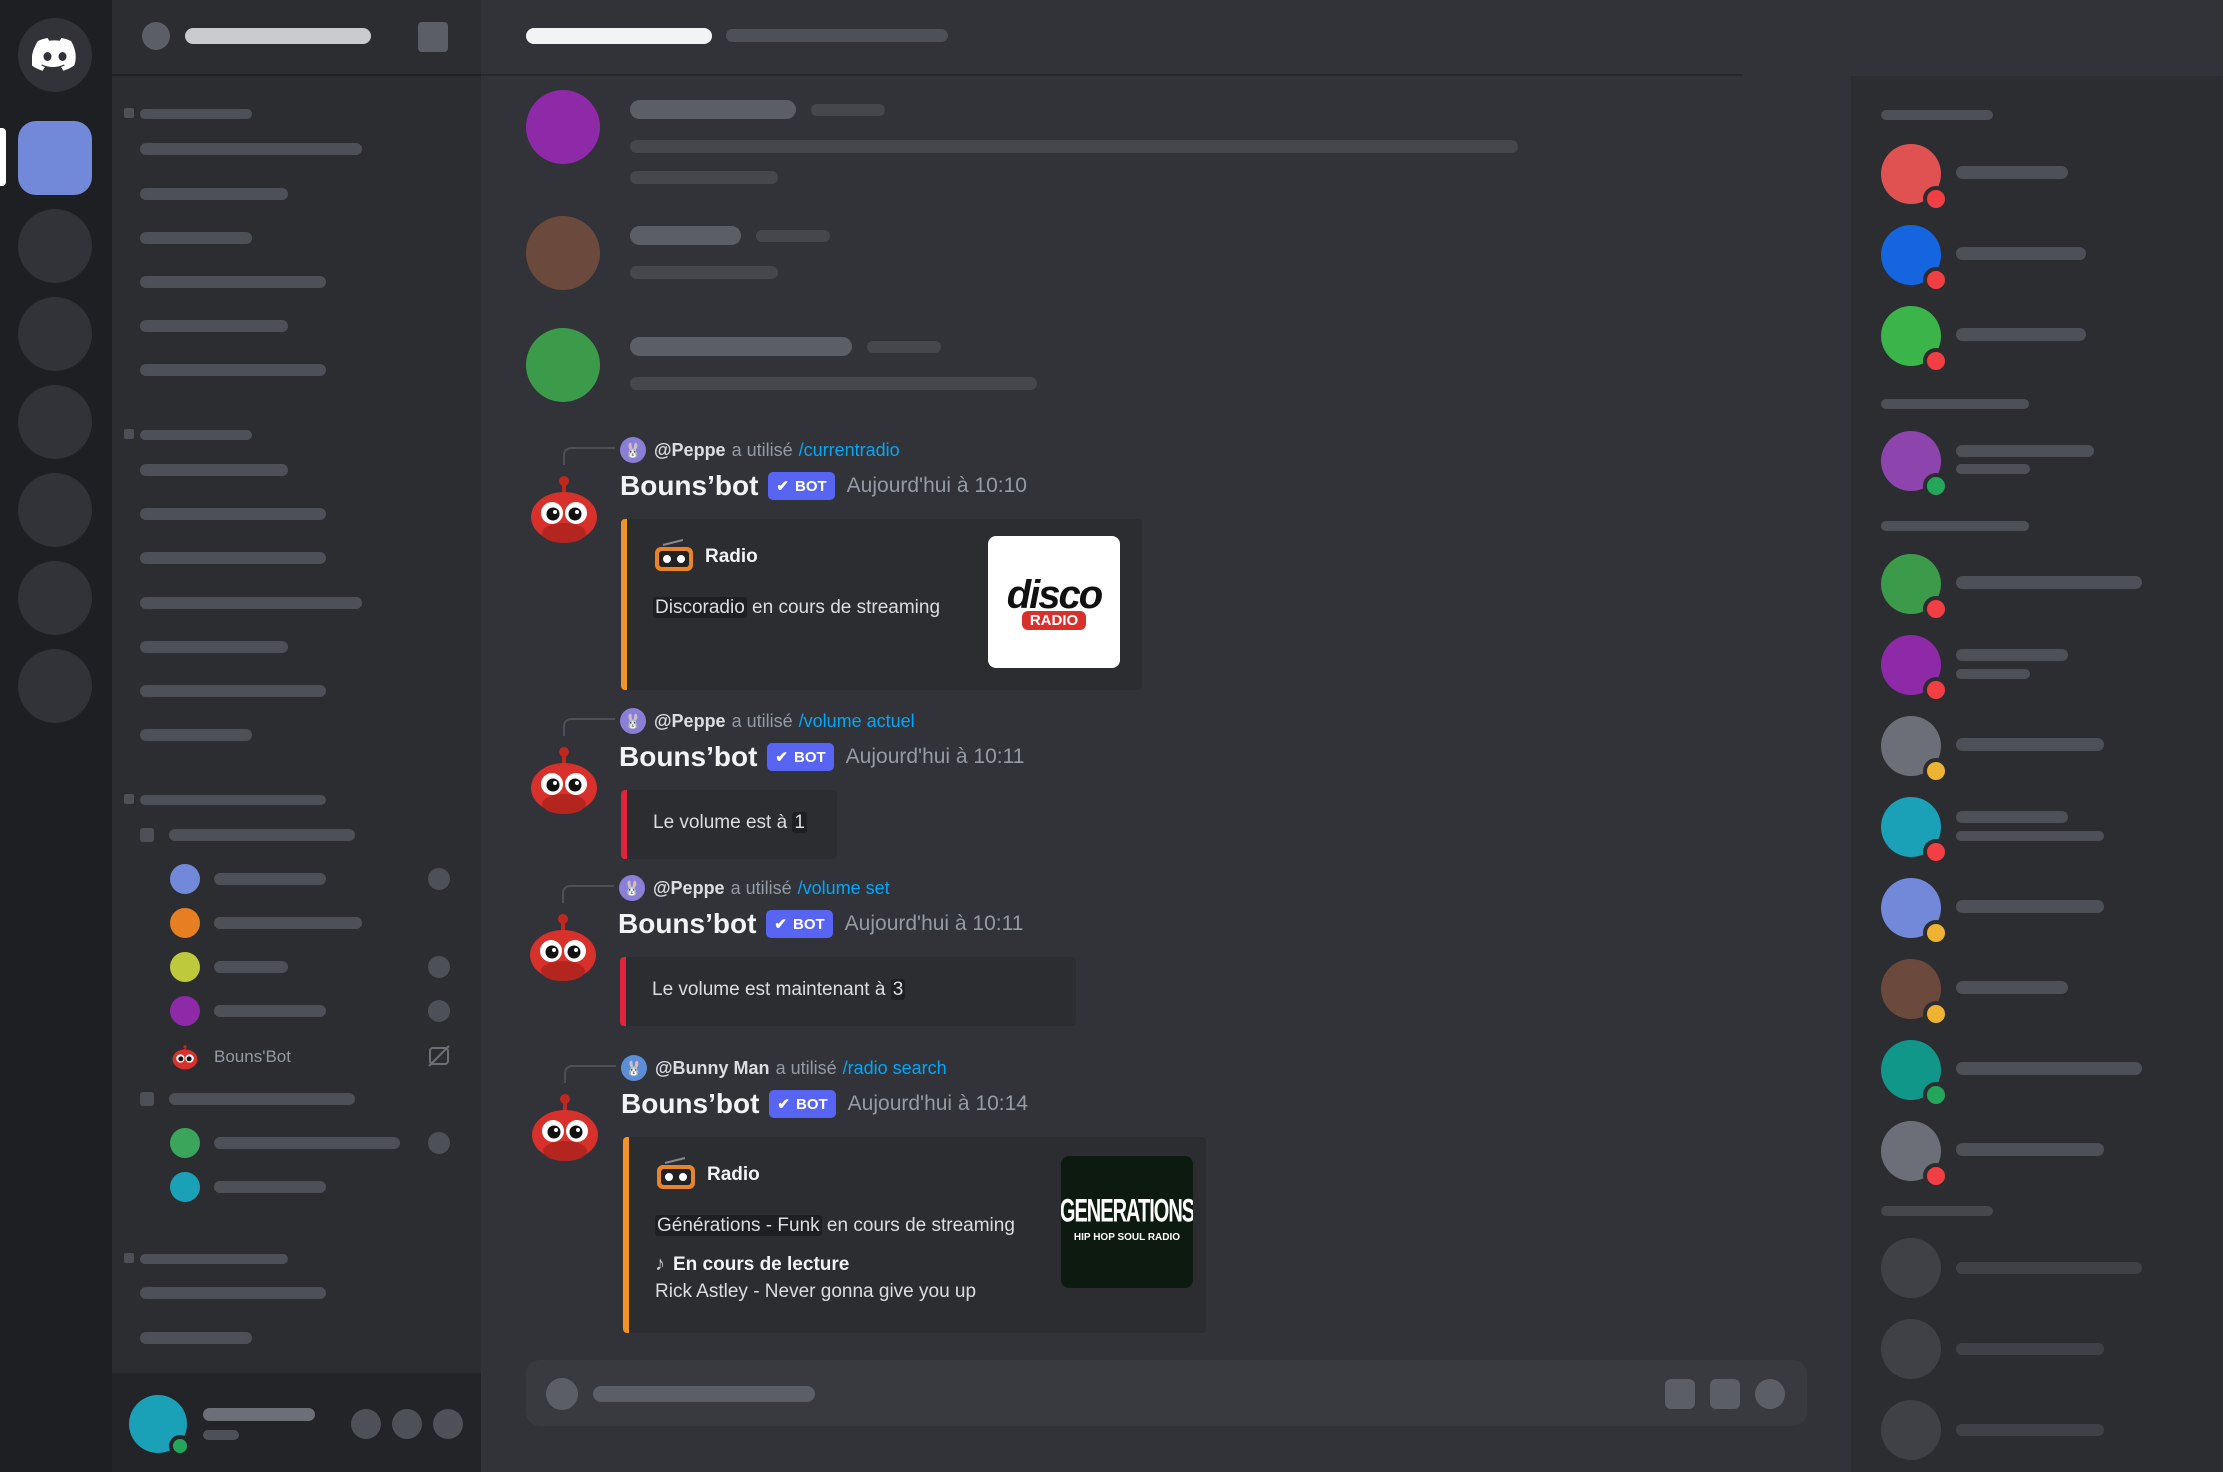  I want to click on mute-button, so click(366, 1424).